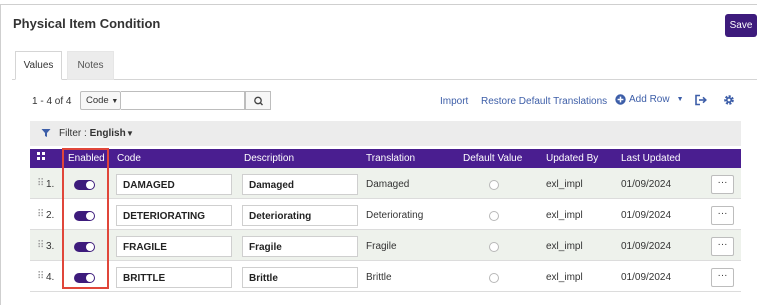 The height and width of the screenshot is (305, 757). I want to click on translation-cell: Damaged, so click(388, 184).